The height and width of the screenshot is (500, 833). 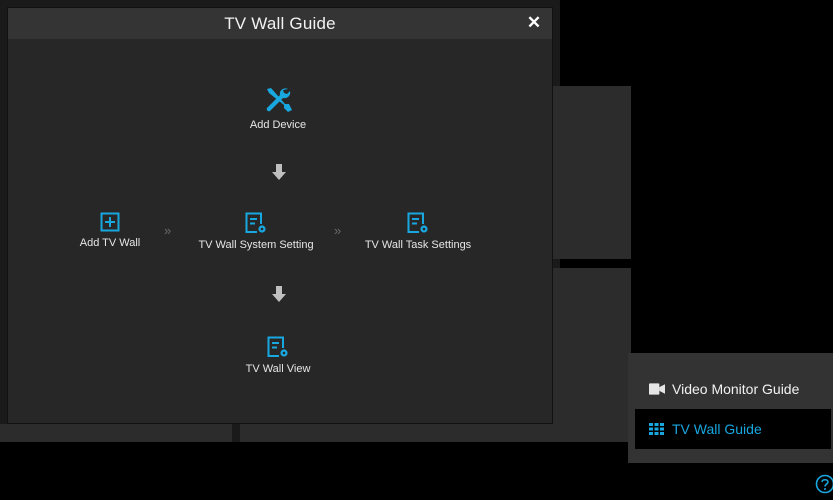 I want to click on menu-item-label: Video Monitor Guide, so click(x=736, y=389).